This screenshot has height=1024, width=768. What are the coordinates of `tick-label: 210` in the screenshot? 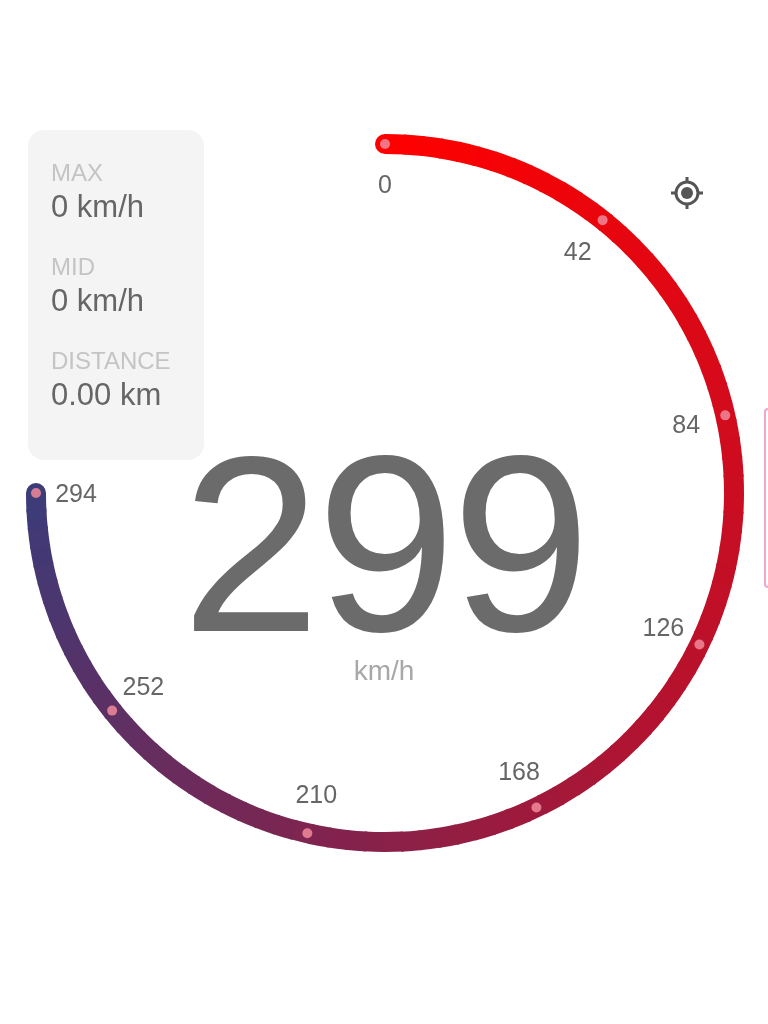 It's located at (316, 794).